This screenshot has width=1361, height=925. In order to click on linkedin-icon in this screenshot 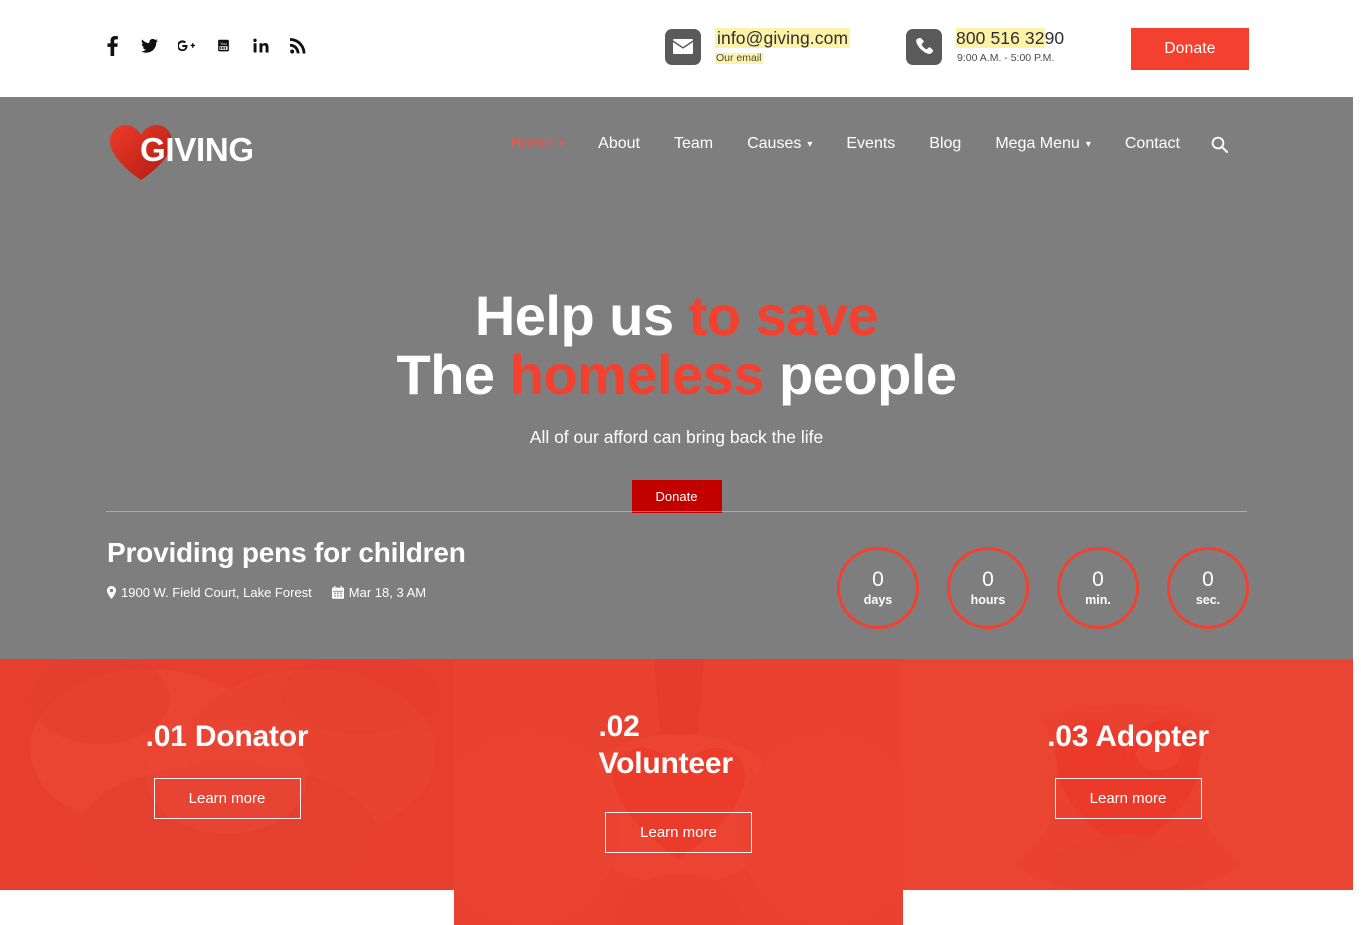, I will do `click(260, 46)`.